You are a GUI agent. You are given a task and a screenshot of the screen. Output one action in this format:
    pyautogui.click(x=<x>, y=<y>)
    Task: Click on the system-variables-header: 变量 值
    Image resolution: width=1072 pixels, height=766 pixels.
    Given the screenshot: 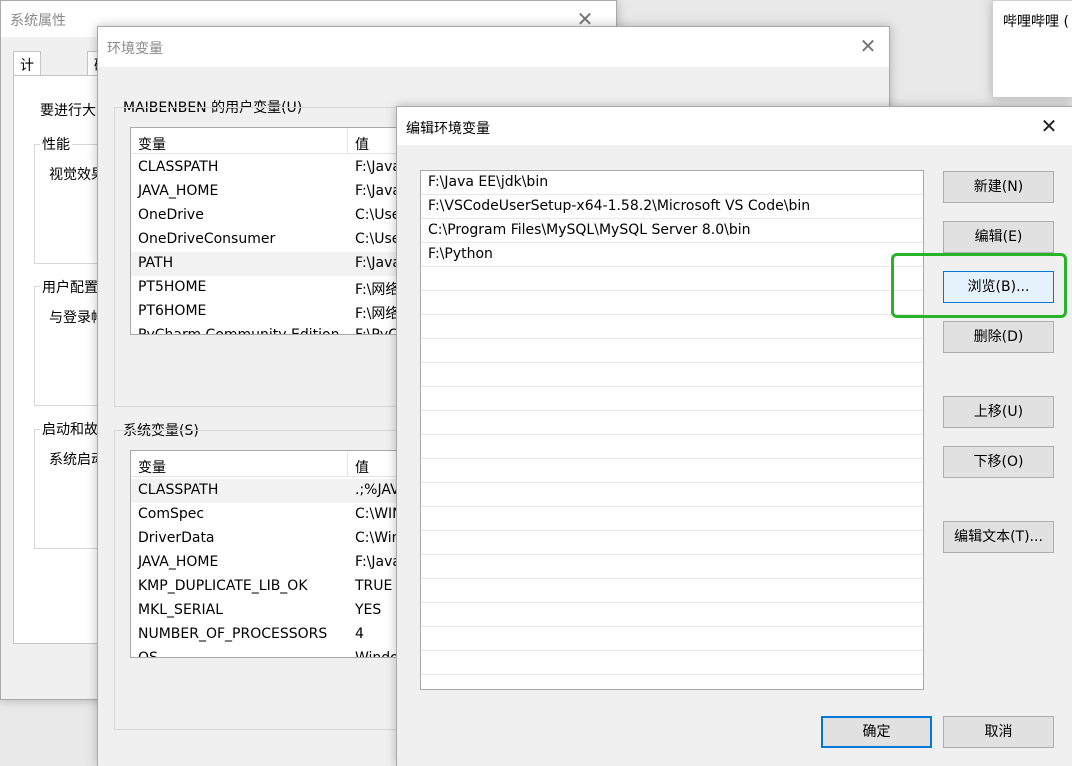 What is the action you would take?
    pyautogui.click(x=280, y=464)
    